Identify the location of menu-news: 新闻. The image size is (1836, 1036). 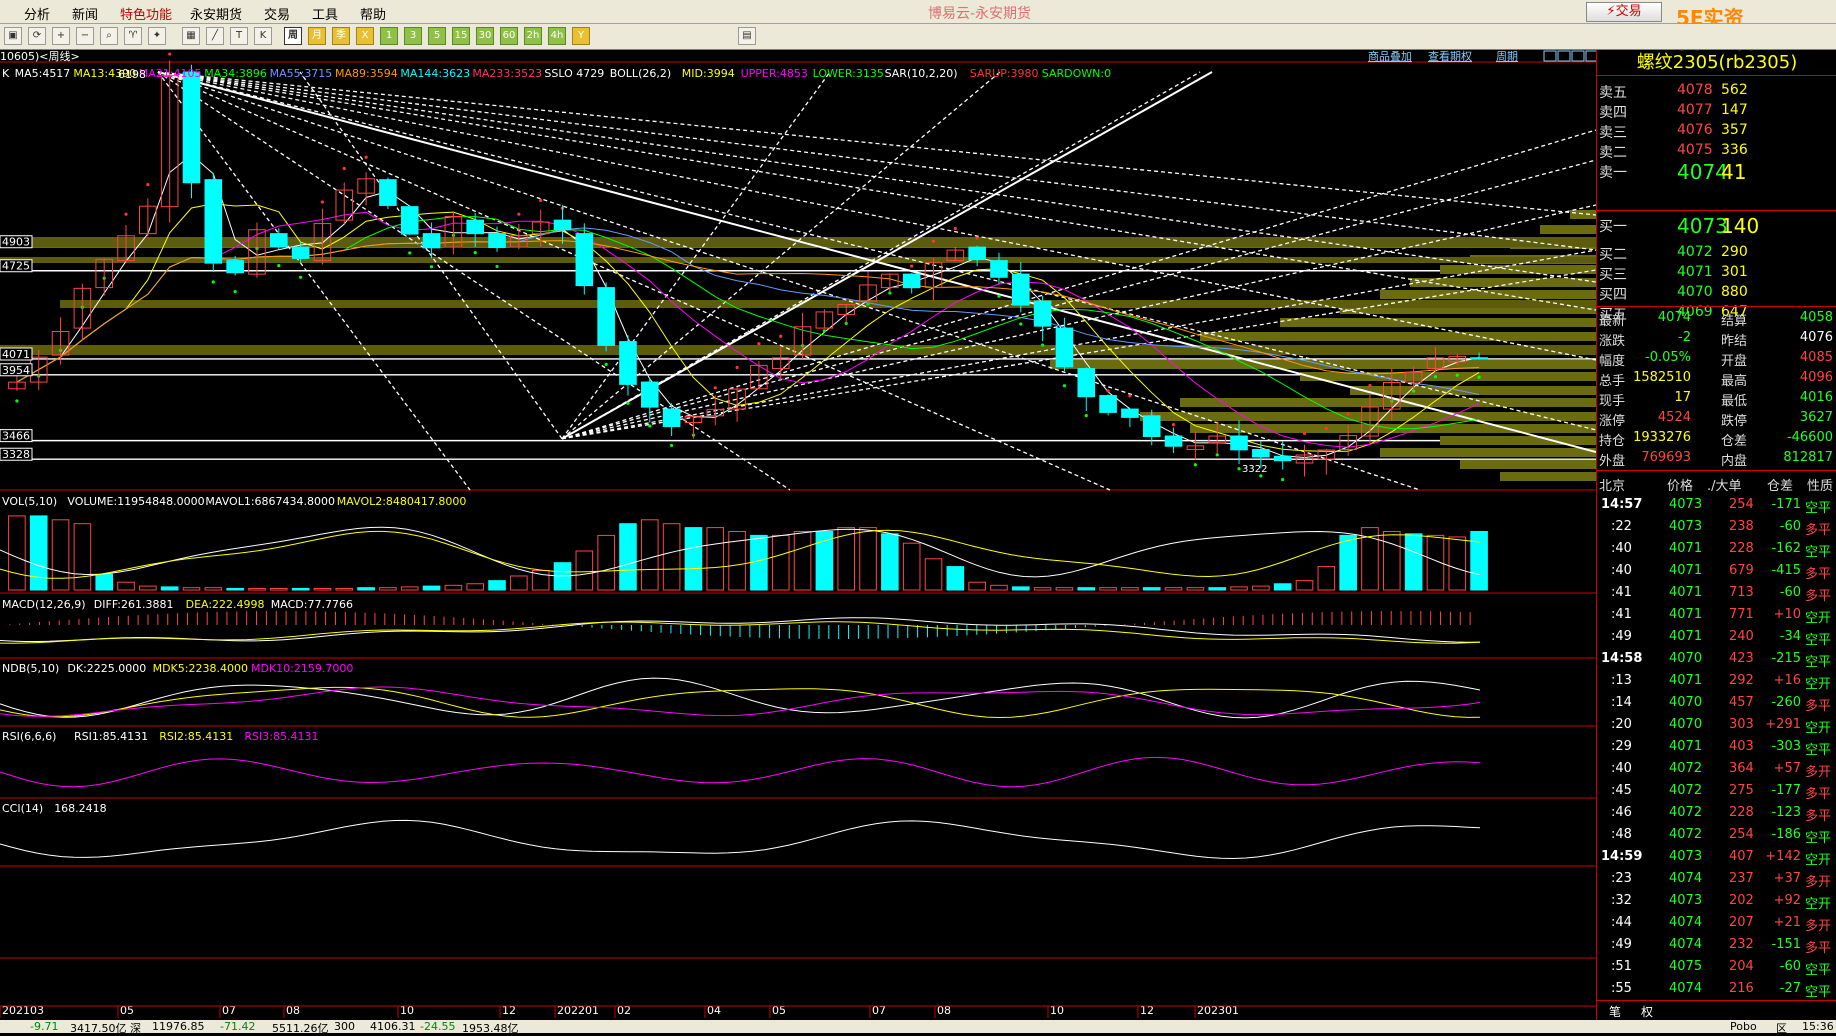
(85, 13).